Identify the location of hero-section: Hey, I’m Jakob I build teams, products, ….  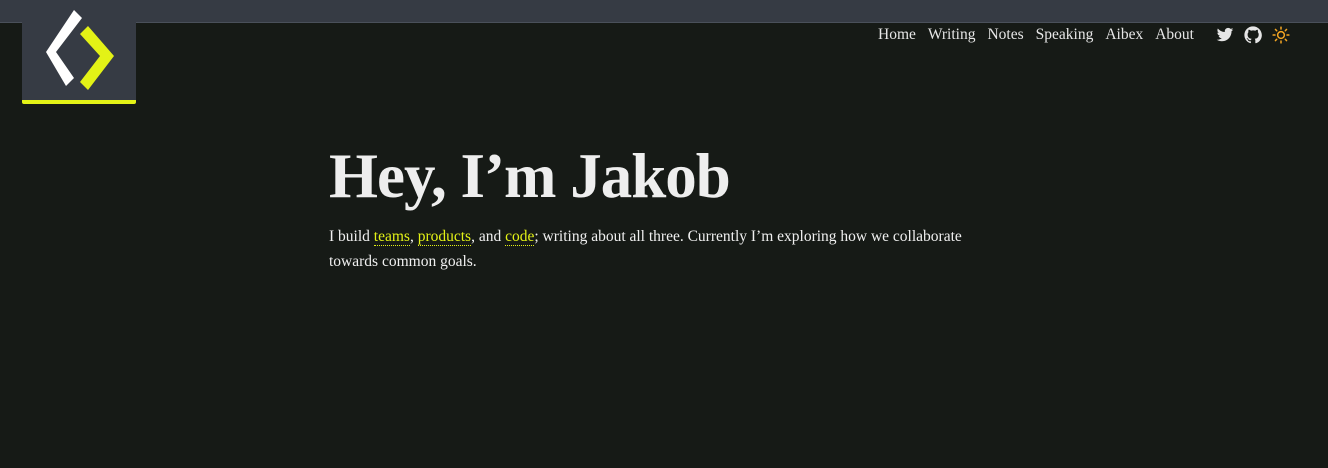
(669, 206).